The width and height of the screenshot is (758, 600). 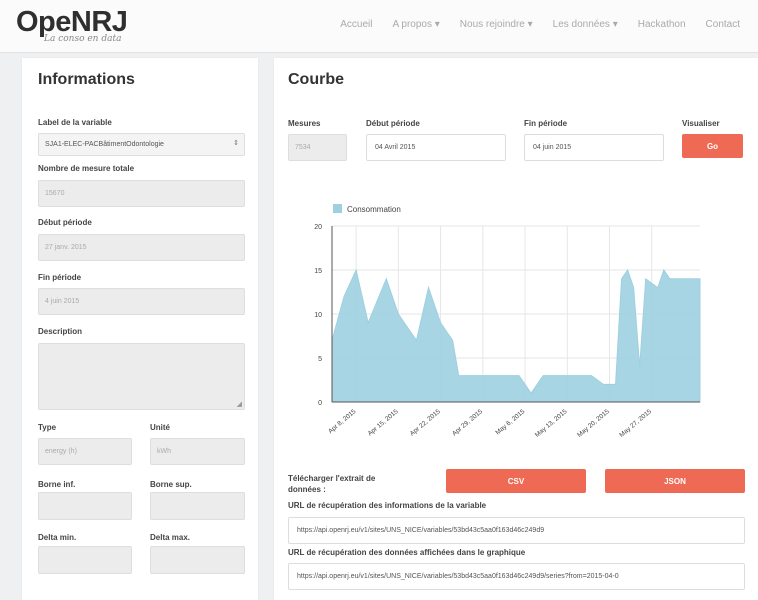 What do you see at coordinates (55, 193) in the screenshot?
I see `nb-mesure-value: 15670` at bounding box center [55, 193].